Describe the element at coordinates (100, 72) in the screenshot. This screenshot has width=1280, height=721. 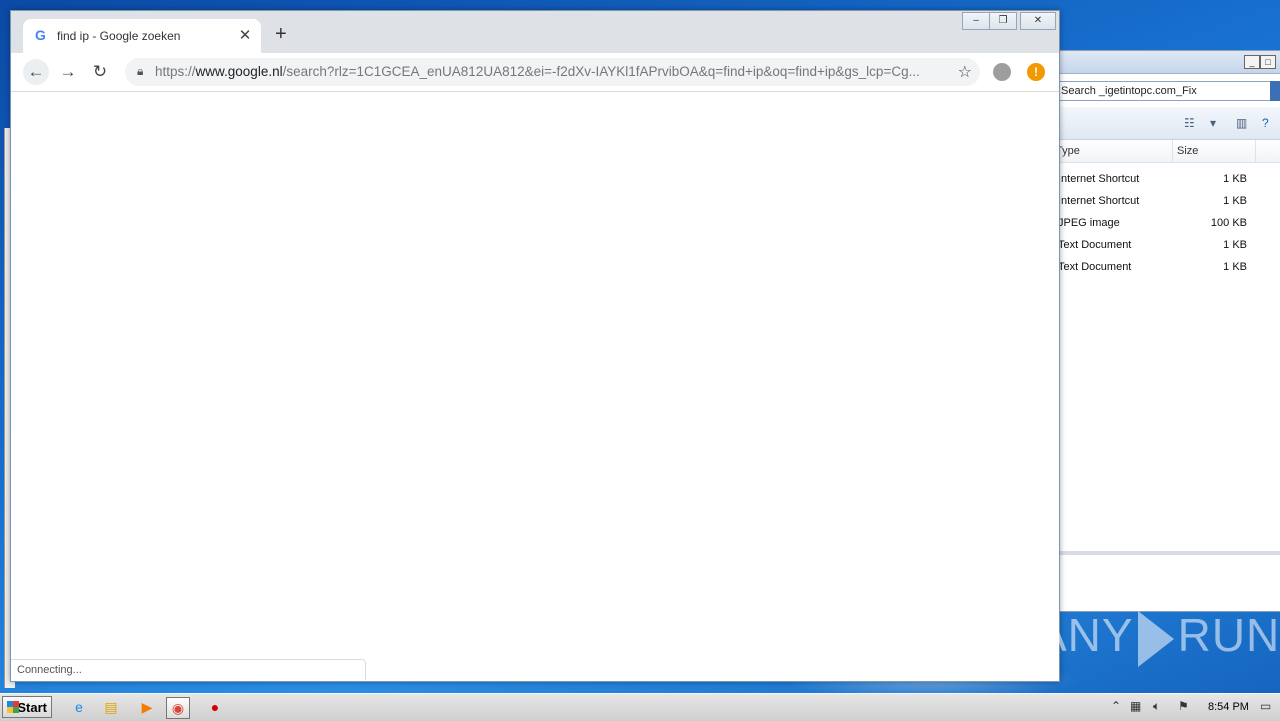
I see `reload-icon: ↻` at that location.